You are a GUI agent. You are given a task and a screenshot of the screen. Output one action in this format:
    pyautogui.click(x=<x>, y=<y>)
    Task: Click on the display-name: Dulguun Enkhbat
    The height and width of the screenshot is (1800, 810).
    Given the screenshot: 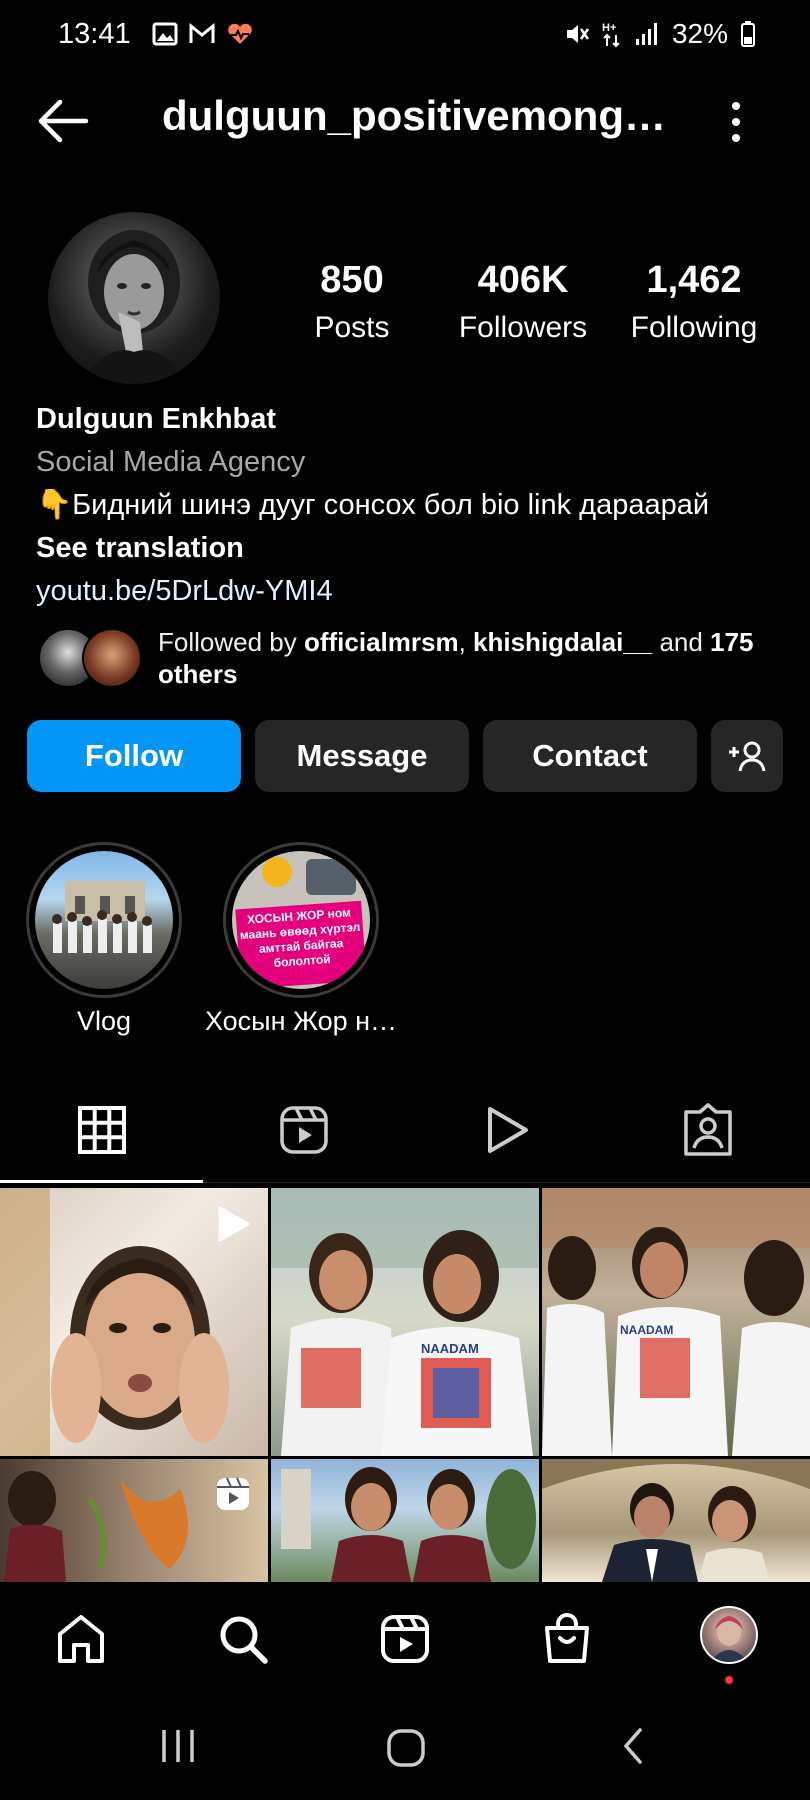 What is the action you would take?
    pyautogui.click(x=156, y=419)
    